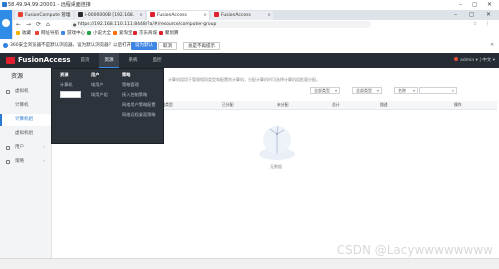  What do you see at coordinates (367, 90) in the screenshot?
I see `status-filter-select: 全部类型 ▾` at bounding box center [367, 90].